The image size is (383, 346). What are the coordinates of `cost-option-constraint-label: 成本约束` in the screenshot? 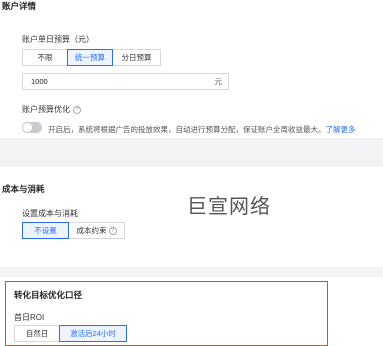 It's located at (91, 230).